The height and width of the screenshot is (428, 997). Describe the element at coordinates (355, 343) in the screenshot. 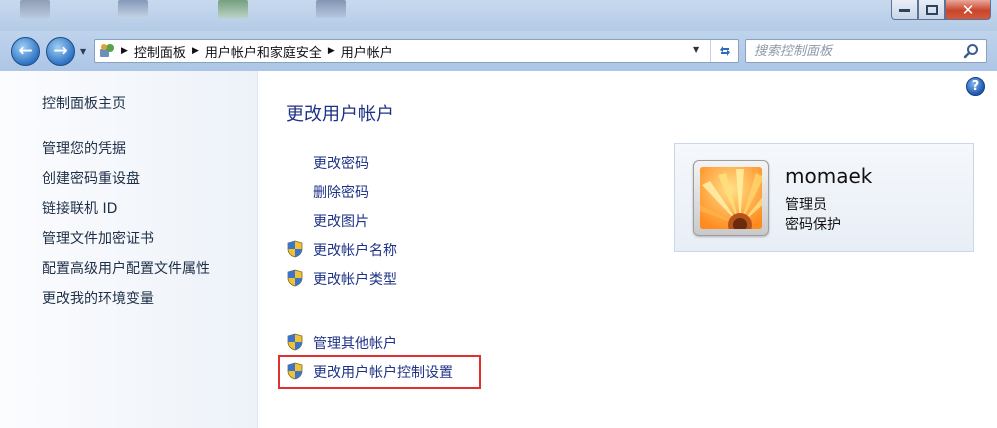

I see `manage-other-accounts-link: 管理其他帐户` at that location.